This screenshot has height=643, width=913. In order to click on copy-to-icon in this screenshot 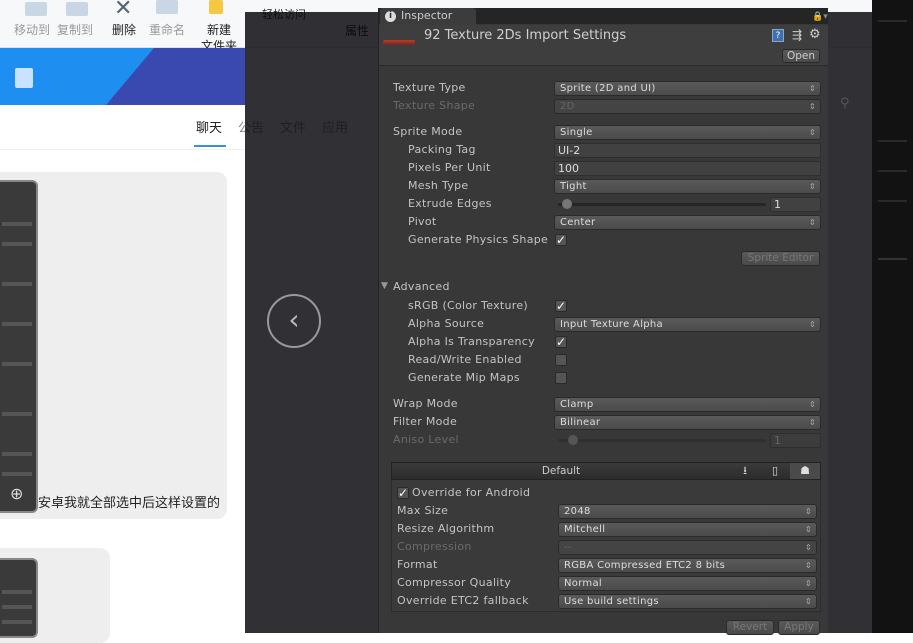, I will do `click(77, 9)`.